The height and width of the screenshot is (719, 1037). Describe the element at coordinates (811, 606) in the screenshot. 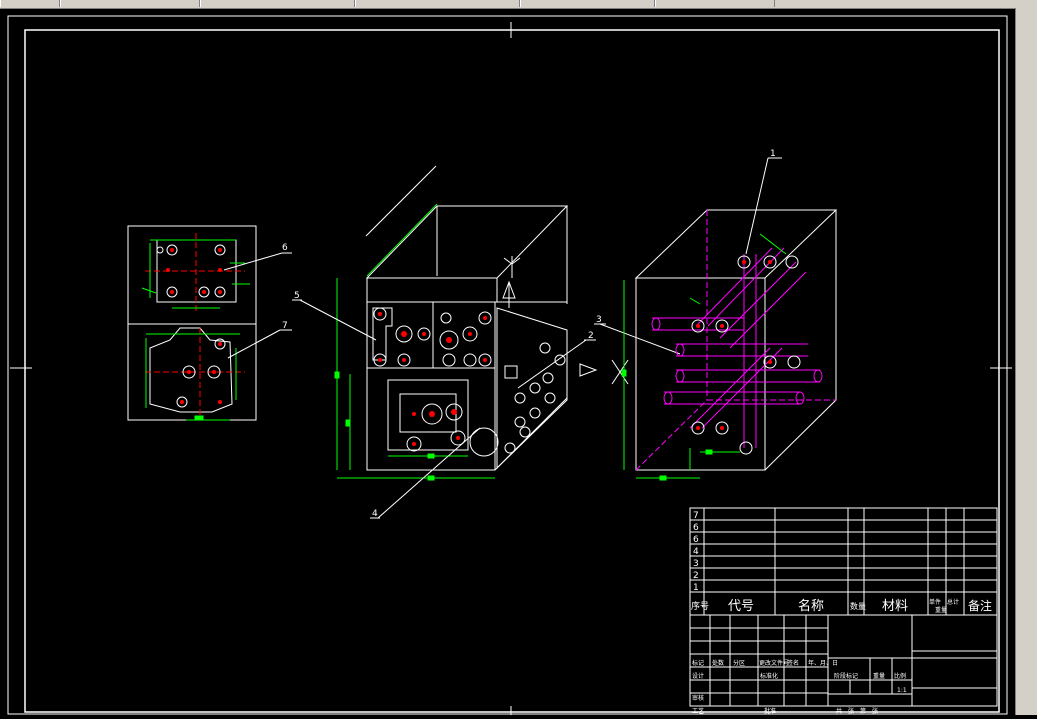

I see `bom-header-name: 名称` at that location.